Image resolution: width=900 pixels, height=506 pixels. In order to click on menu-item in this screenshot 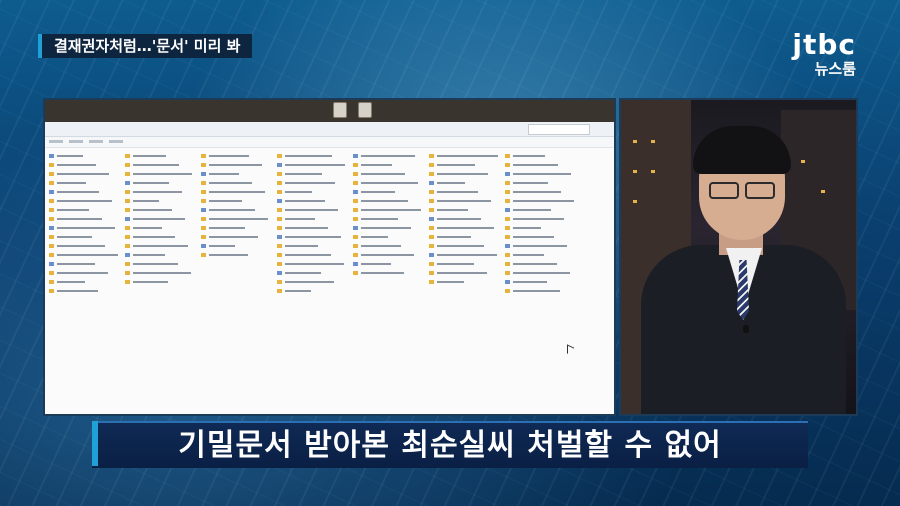, I will do `click(56, 141)`.